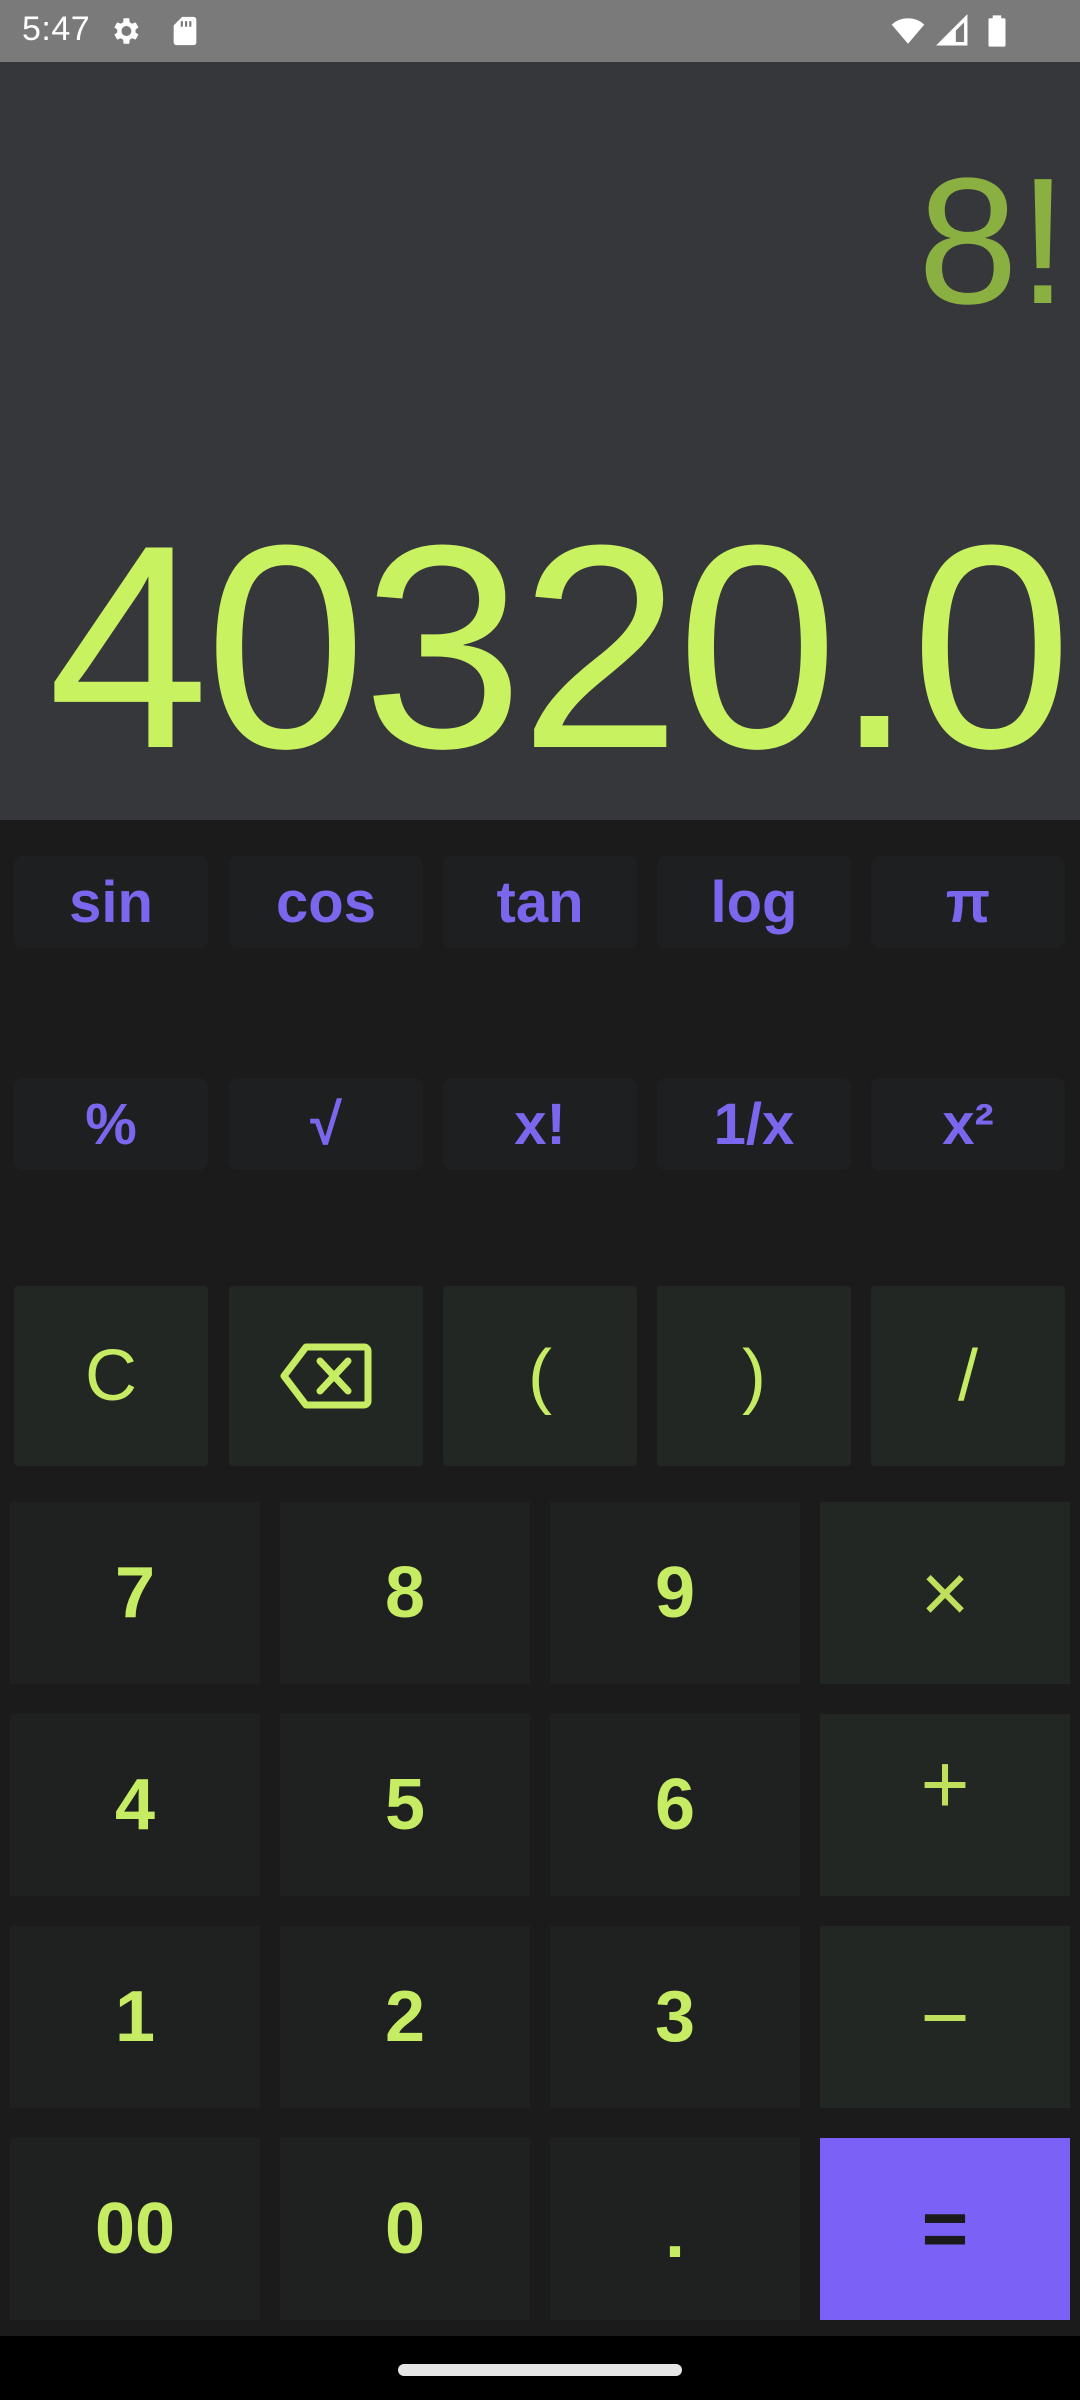 The height and width of the screenshot is (2400, 1080). I want to click on expression-text: 8!, so click(993, 242).